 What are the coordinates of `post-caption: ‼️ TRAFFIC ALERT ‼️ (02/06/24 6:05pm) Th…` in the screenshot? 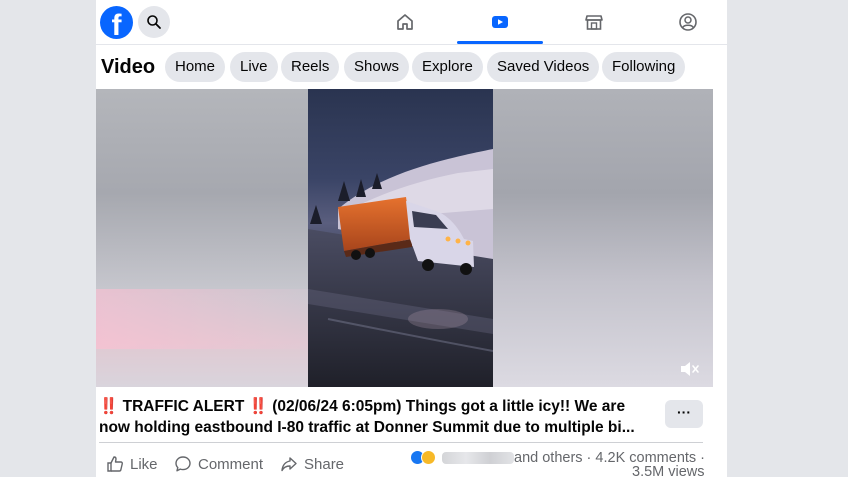 It's located at (374, 417).